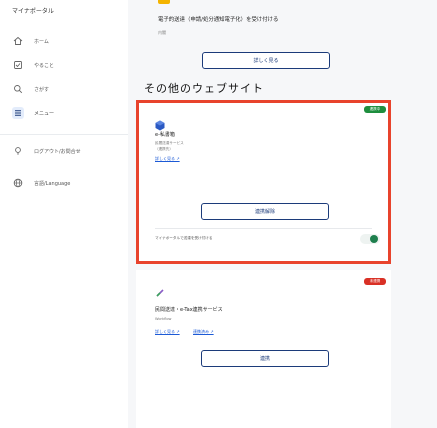 The height and width of the screenshot is (428, 437). Describe the element at coordinates (266, 60) in the screenshot. I see `details-button: 詳しく見る` at that location.